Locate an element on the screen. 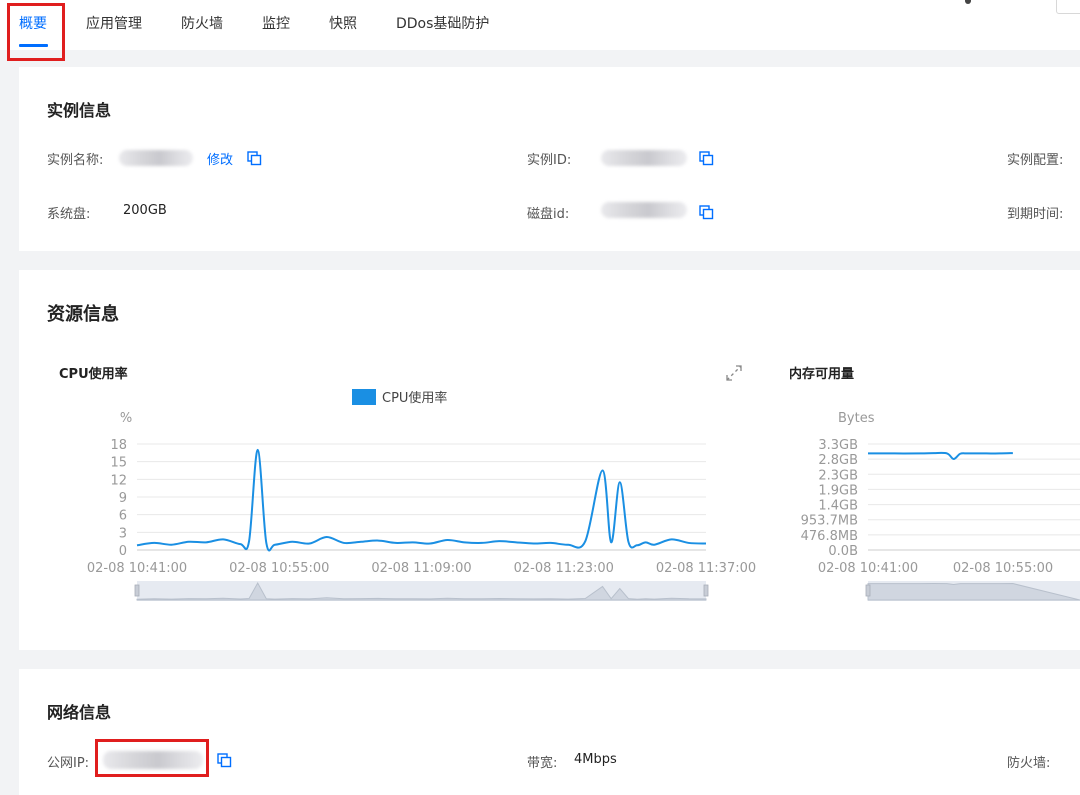 Image resolution: width=1080 pixels, height=795 pixels. memory-series-line is located at coordinates (940, 455).